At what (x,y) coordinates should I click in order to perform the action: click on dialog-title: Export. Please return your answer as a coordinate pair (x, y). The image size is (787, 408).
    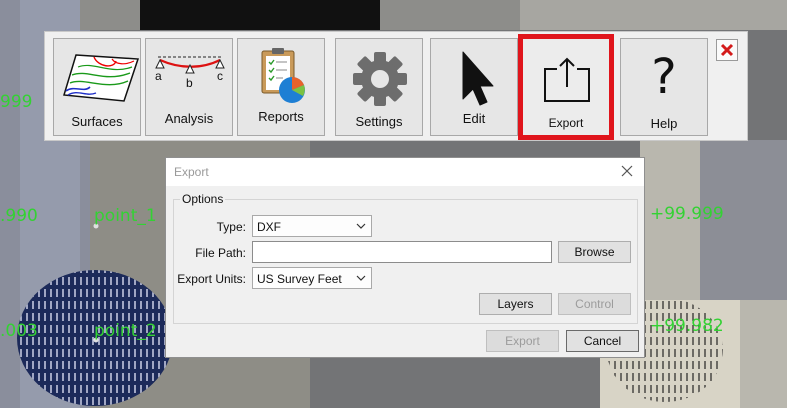
    Looking at the image, I should click on (191, 172).